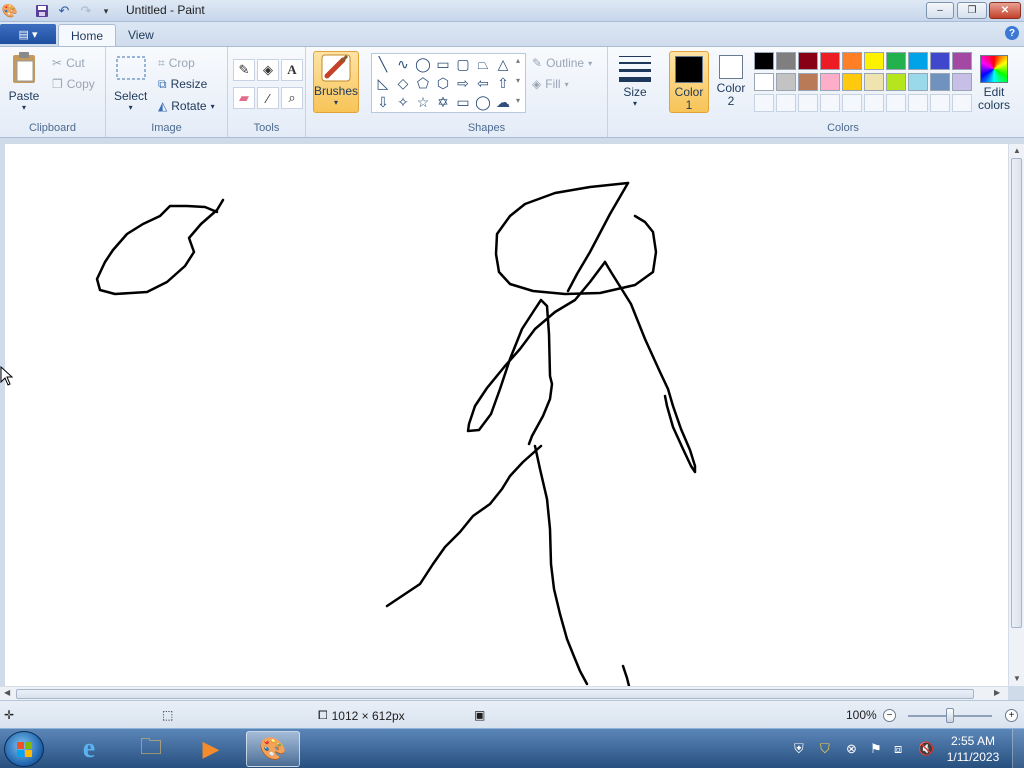 The image size is (1024, 768). Describe the element at coordinates (689, 82) in the screenshot. I see `color1-button: Color 1` at that location.